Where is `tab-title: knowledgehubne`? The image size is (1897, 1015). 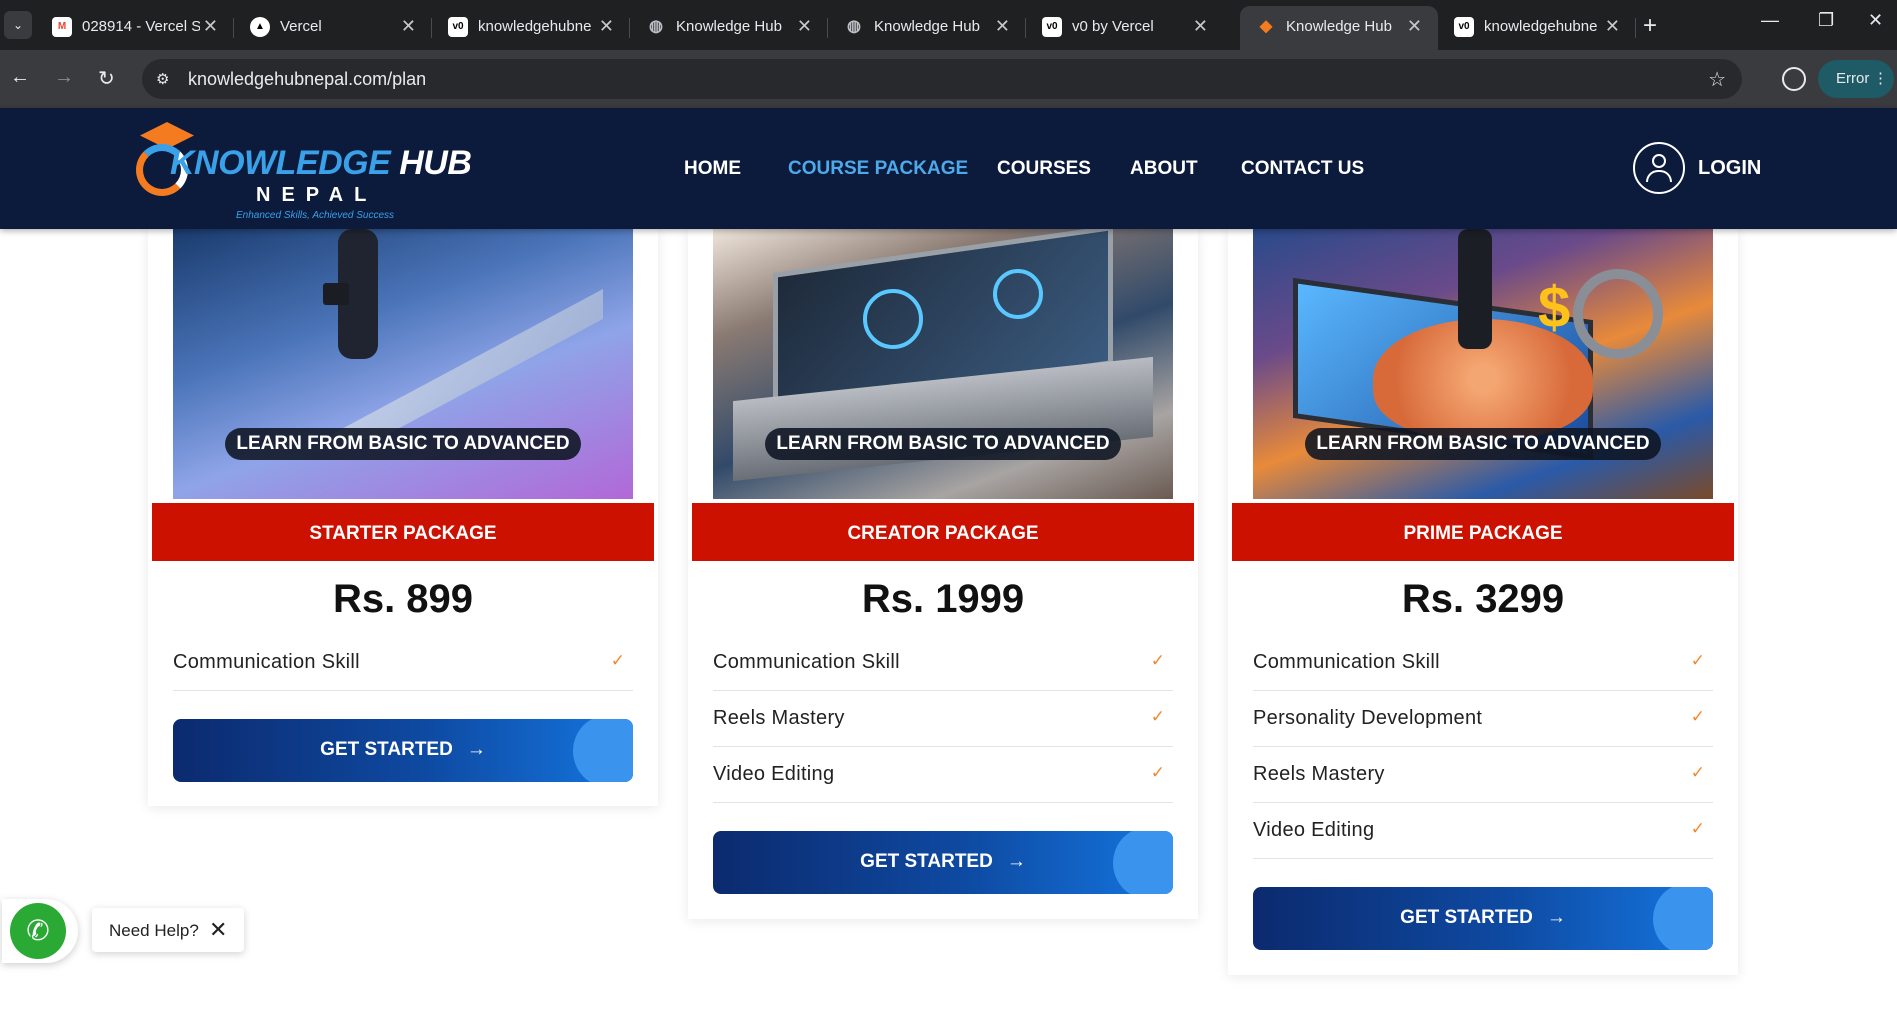 tab-title: knowledgehubne is located at coordinates (535, 26).